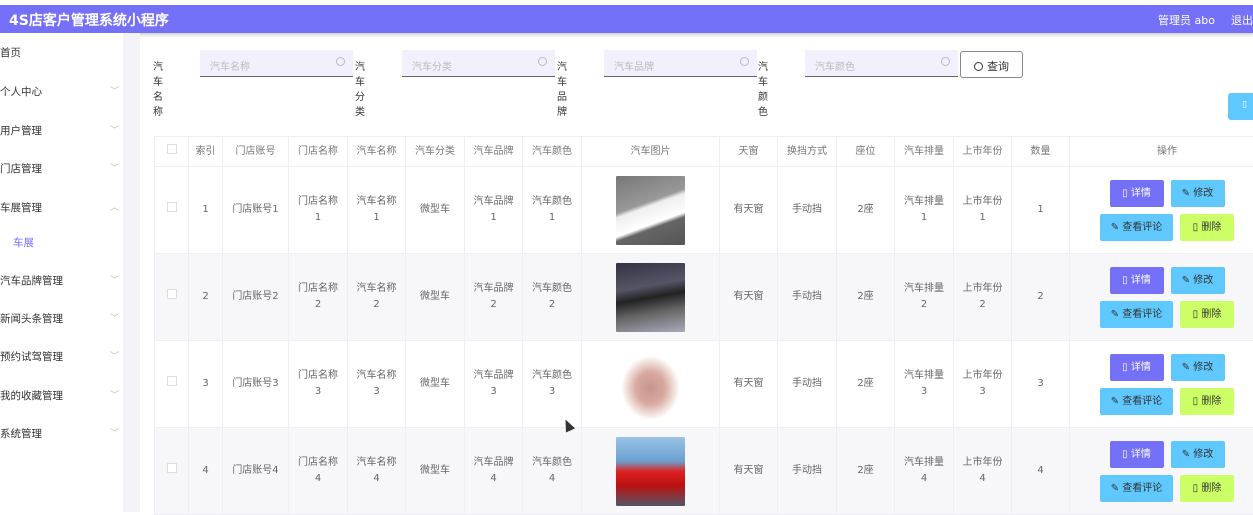 This screenshot has height=515, width=1253. What do you see at coordinates (172, 149) in the screenshot?
I see `select-all-checkbox` at bounding box center [172, 149].